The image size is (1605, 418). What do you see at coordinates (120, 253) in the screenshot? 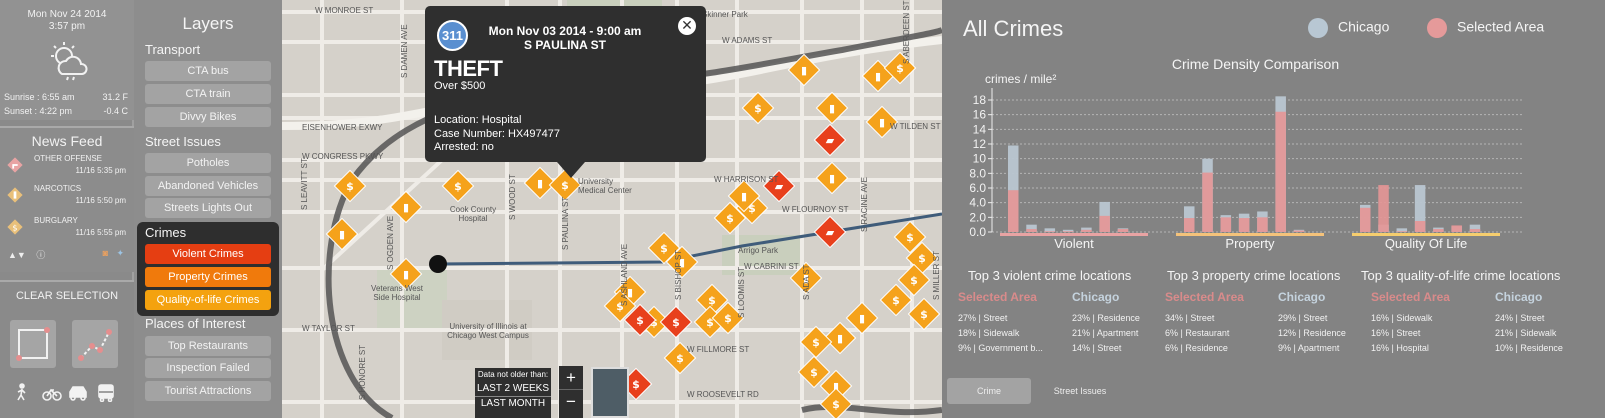
I see `twitter-icon: ✦` at bounding box center [120, 253].